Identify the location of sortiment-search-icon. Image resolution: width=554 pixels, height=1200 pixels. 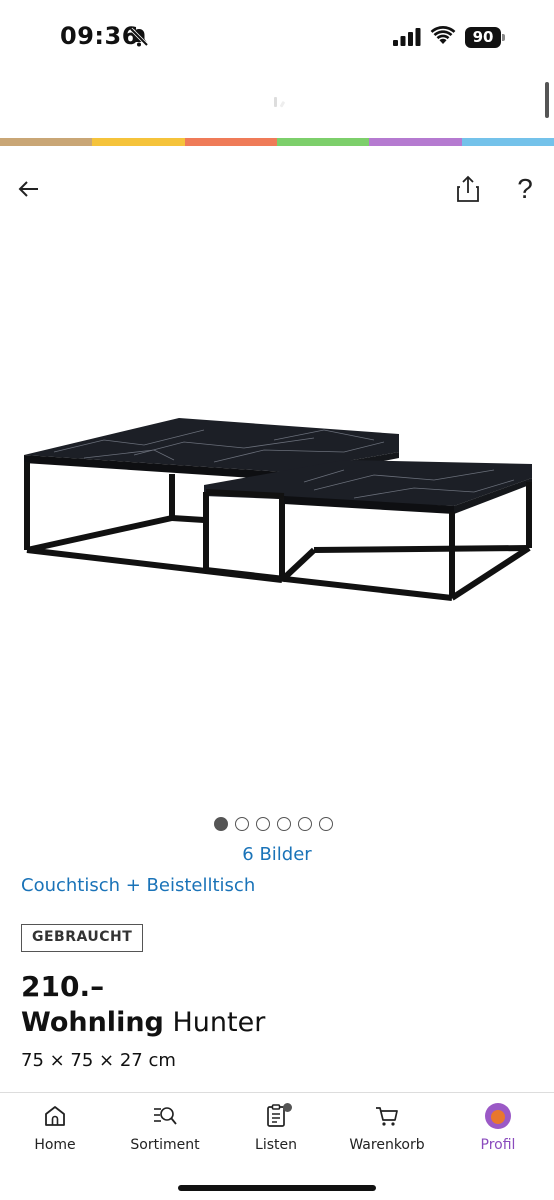
(165, 1116).